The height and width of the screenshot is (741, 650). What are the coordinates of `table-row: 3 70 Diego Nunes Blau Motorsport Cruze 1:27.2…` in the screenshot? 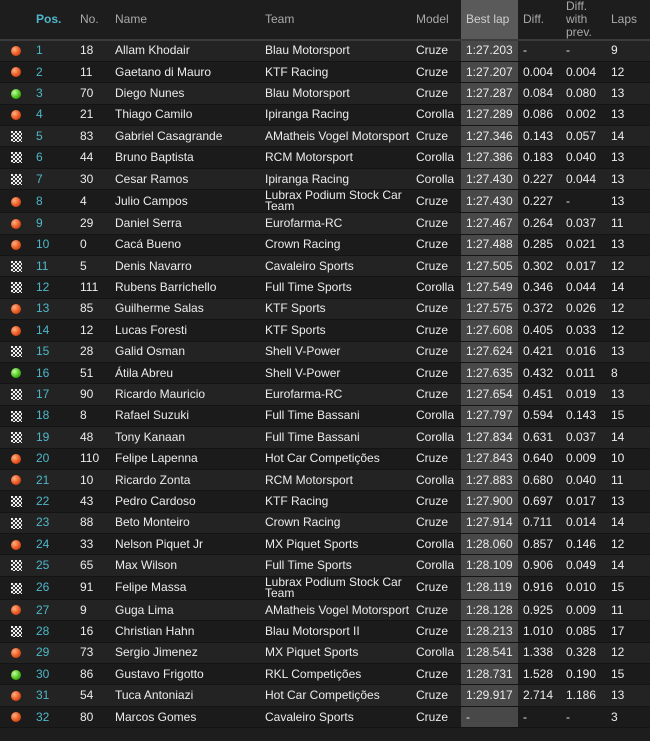 It's located at (325, 93).